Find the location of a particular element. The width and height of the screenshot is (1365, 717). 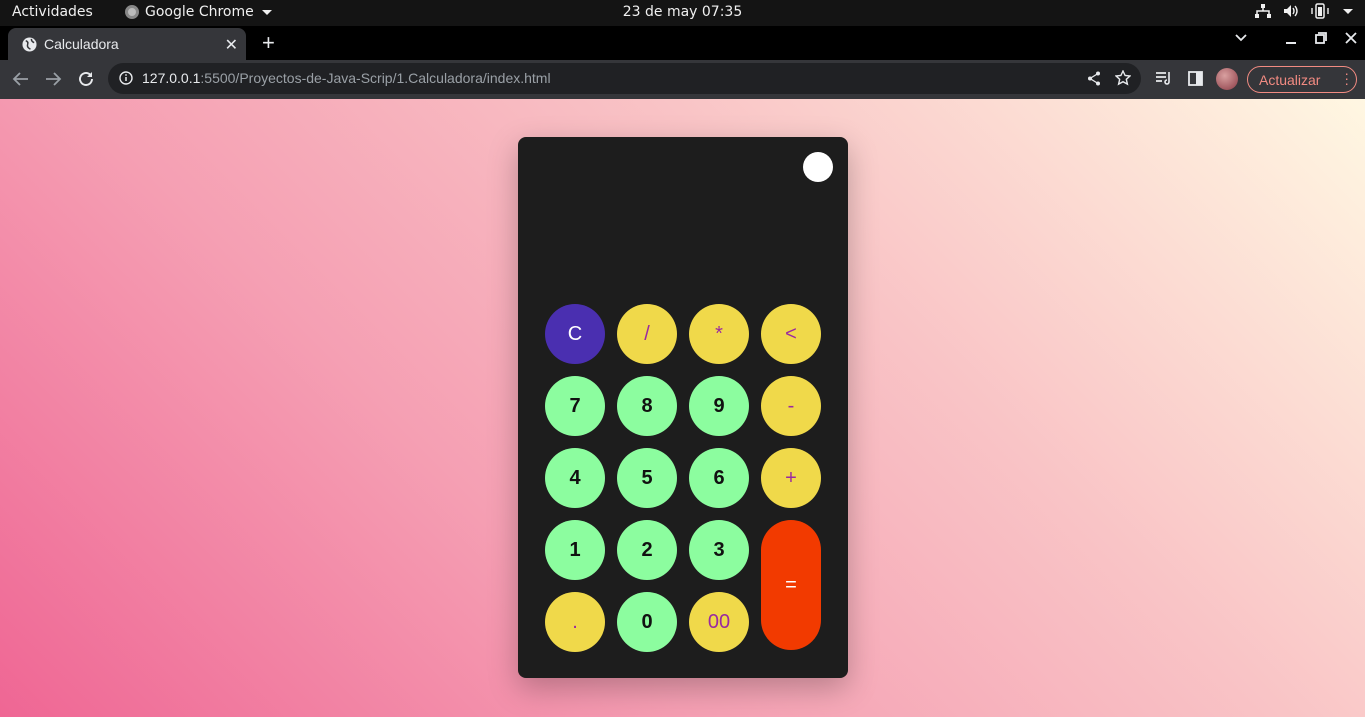

app-menu-label: Google Chrome is located at coordinates (199, 12).